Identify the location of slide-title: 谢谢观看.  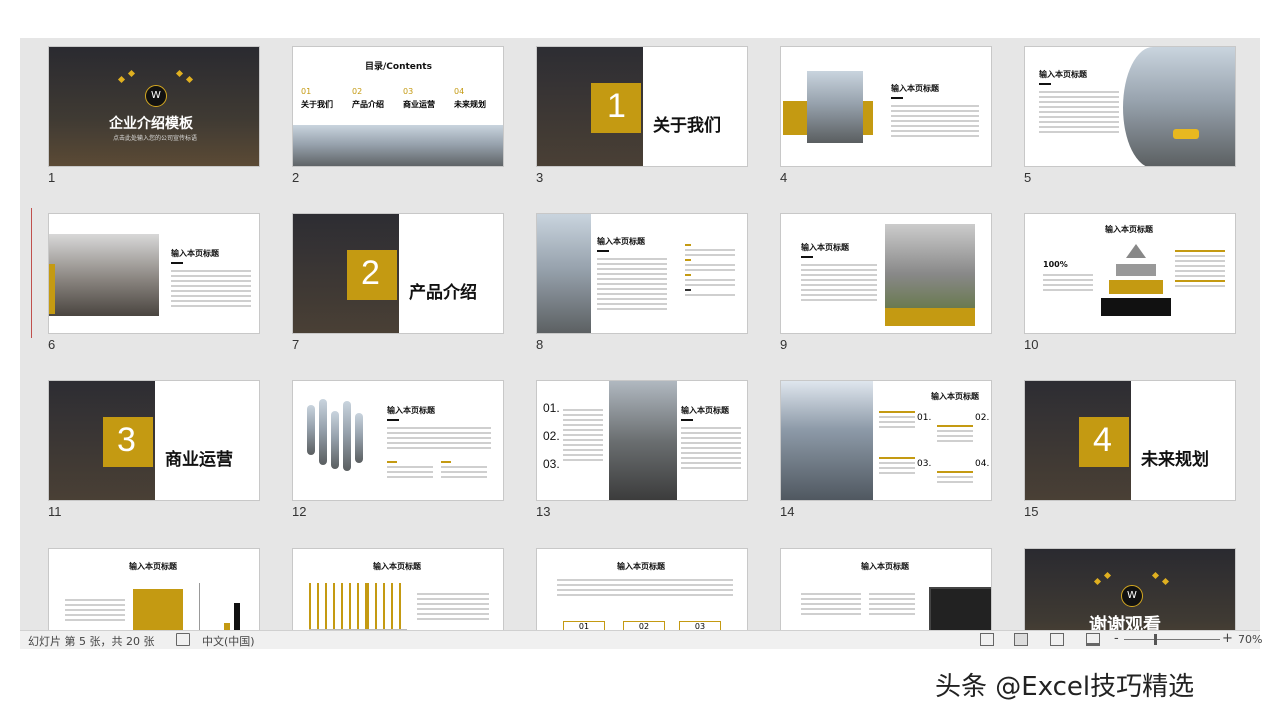
(1125, 622).